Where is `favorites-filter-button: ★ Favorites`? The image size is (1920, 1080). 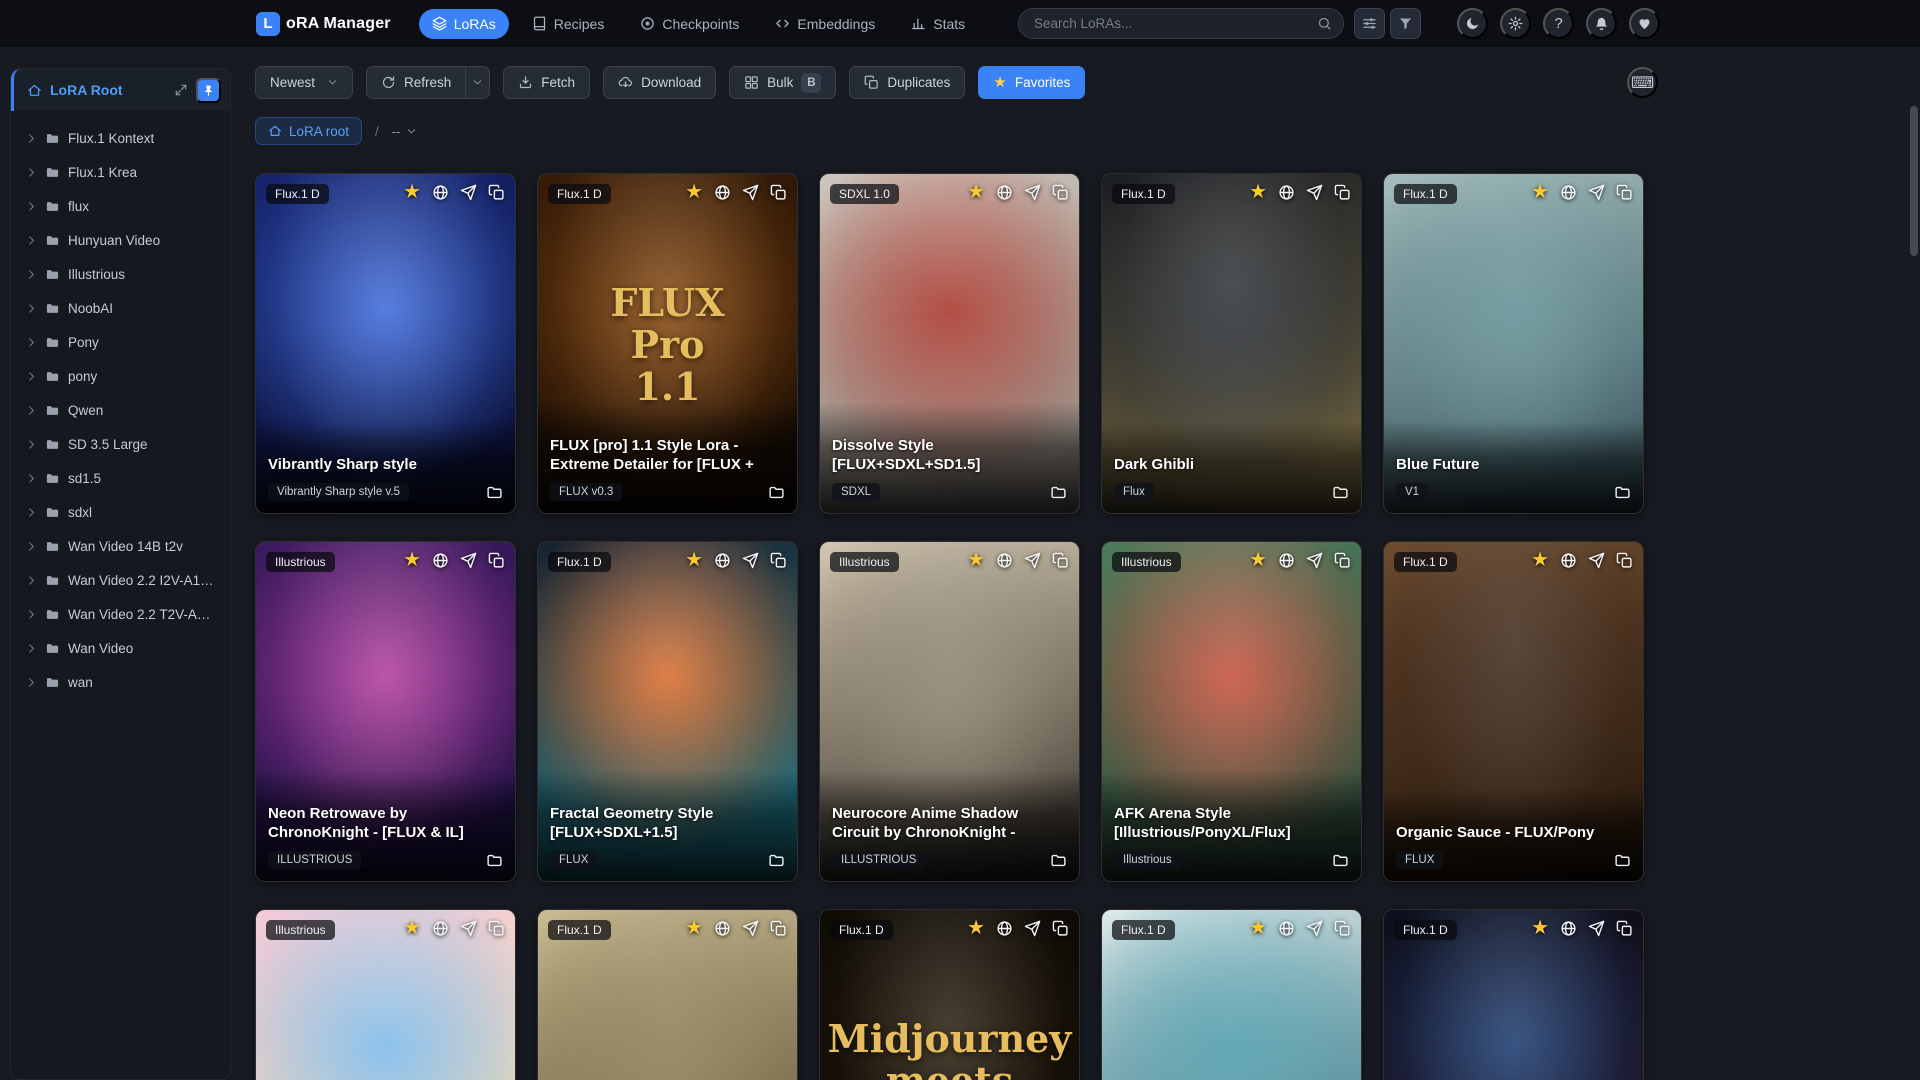 favorites-filter-button: ★ Favorites is located at coordinates (1032, 82).